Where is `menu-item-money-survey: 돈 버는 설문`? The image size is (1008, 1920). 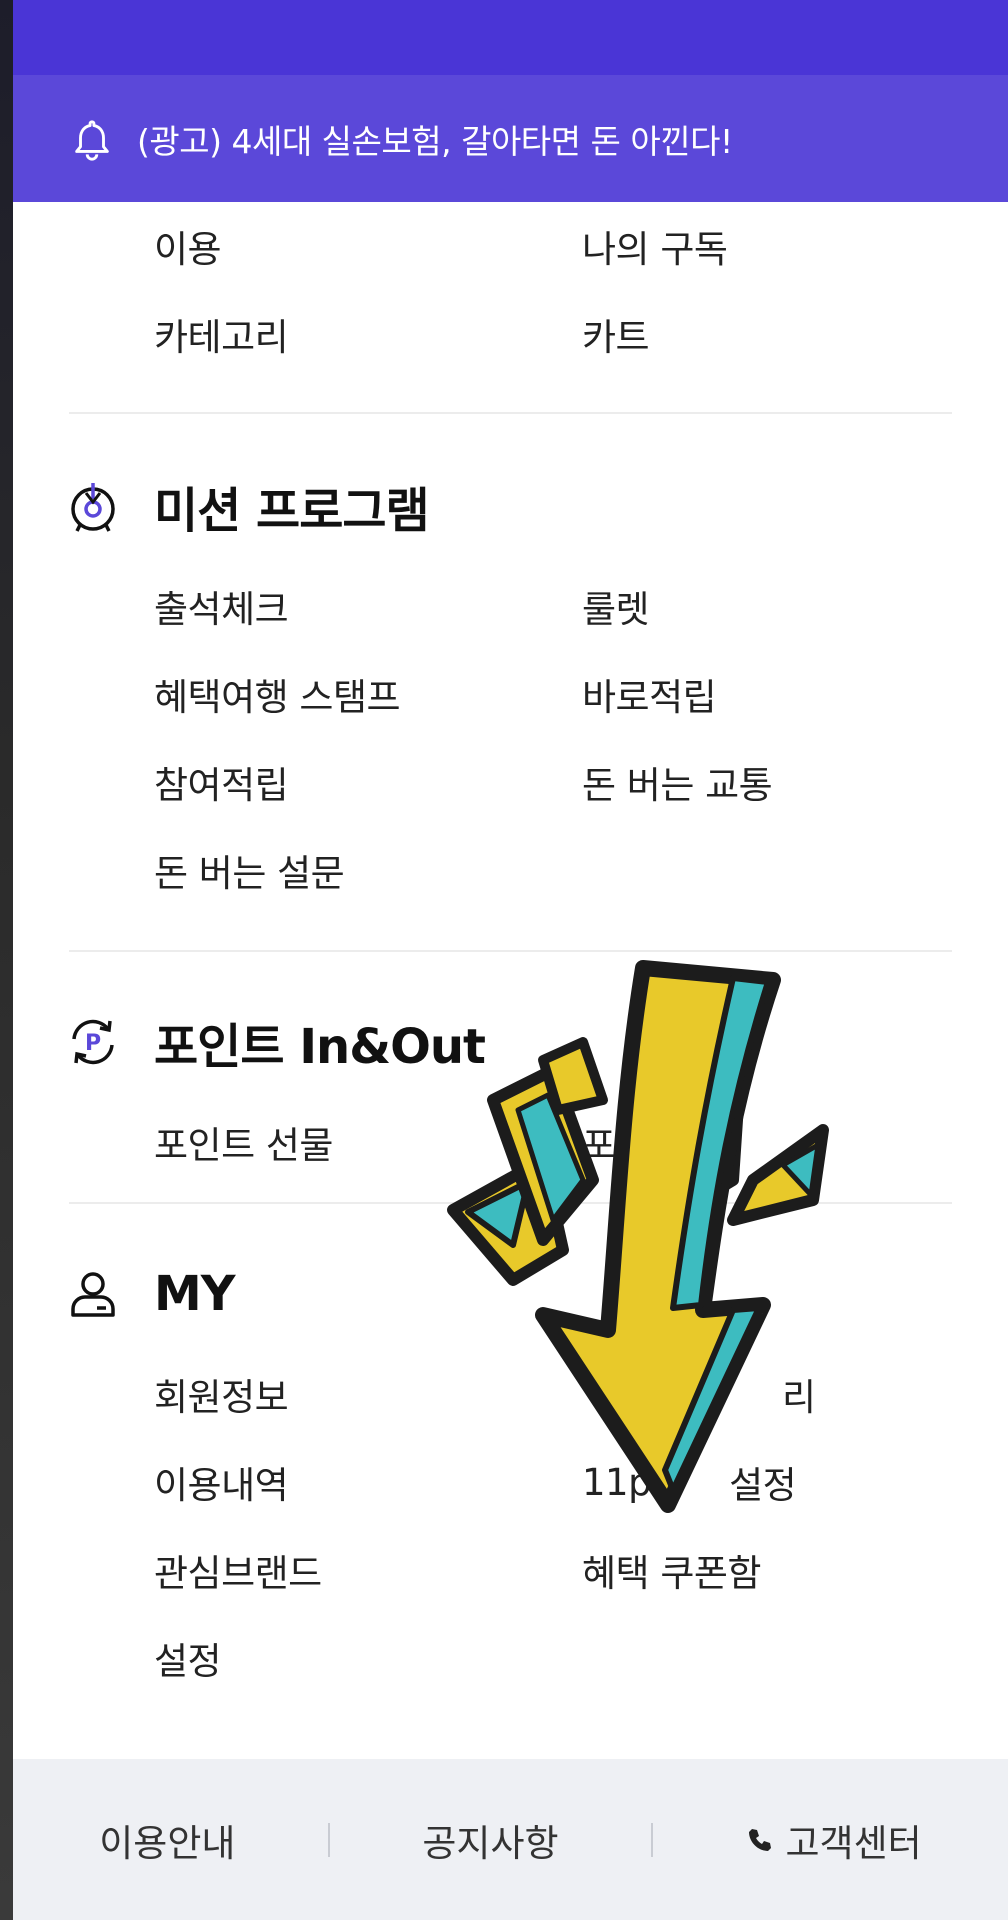
menu-item-money-survey: 돈 버는 설문 is located at coordinates (368, 870).